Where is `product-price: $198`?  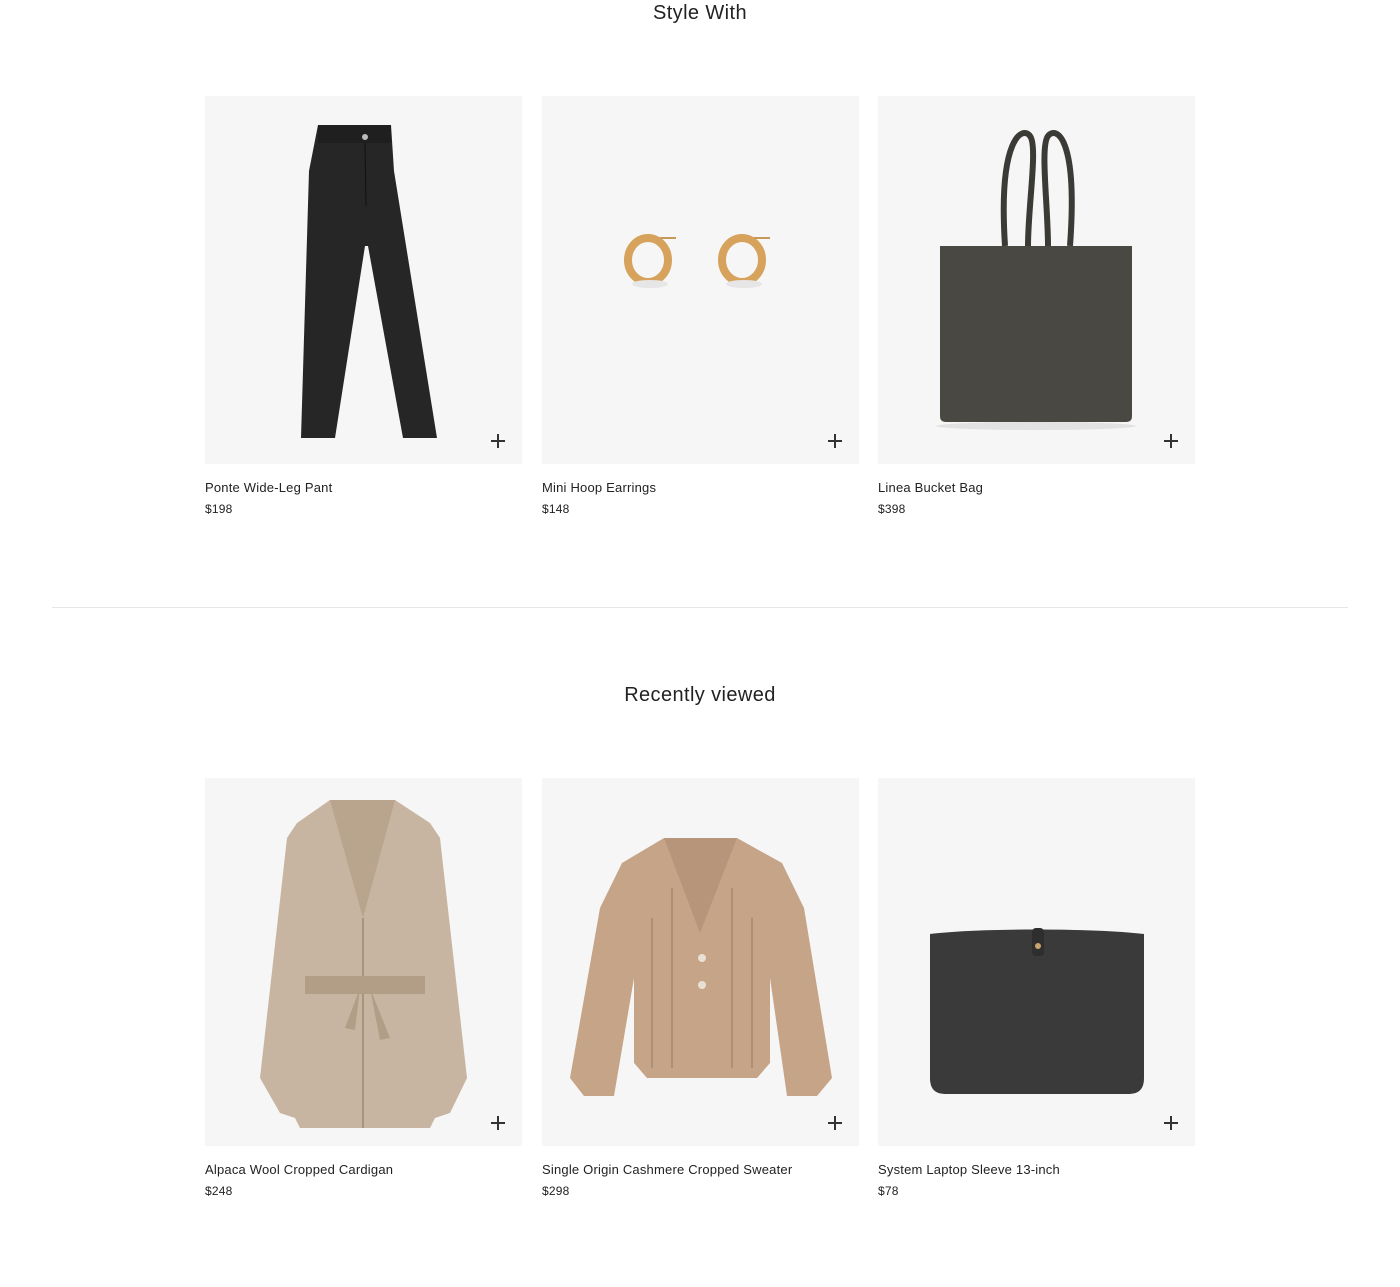
product-price: $198 is located at coordinates (219, 509).